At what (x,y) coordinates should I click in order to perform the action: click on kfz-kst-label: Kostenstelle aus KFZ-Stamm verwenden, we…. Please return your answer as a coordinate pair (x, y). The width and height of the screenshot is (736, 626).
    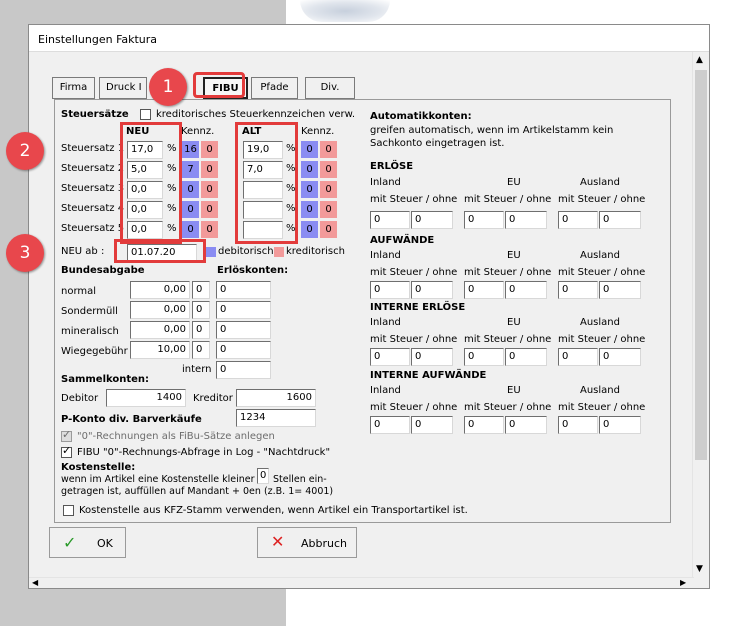
    Looking at the image, I should click on (273, 510).